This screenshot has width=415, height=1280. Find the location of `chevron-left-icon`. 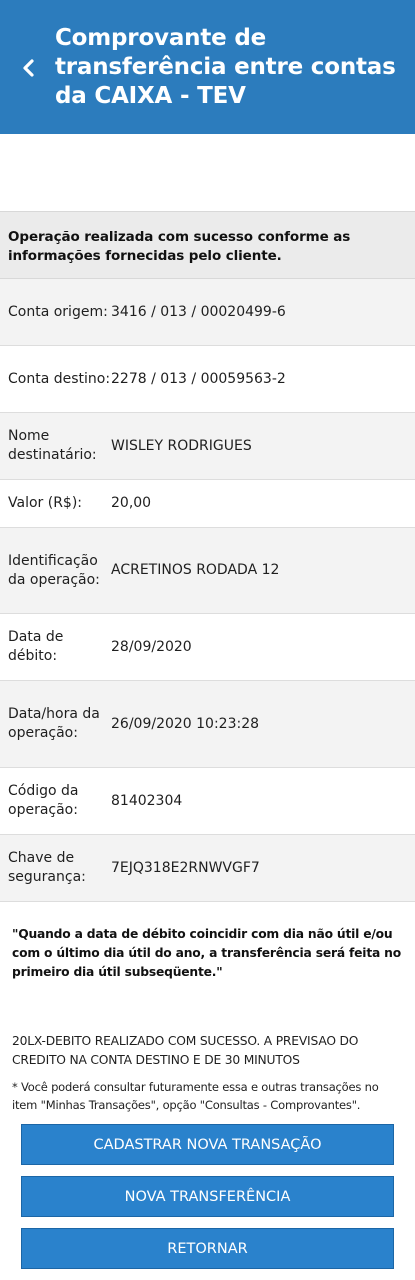

chevron-left-icon is located at coordinates (28, 68).